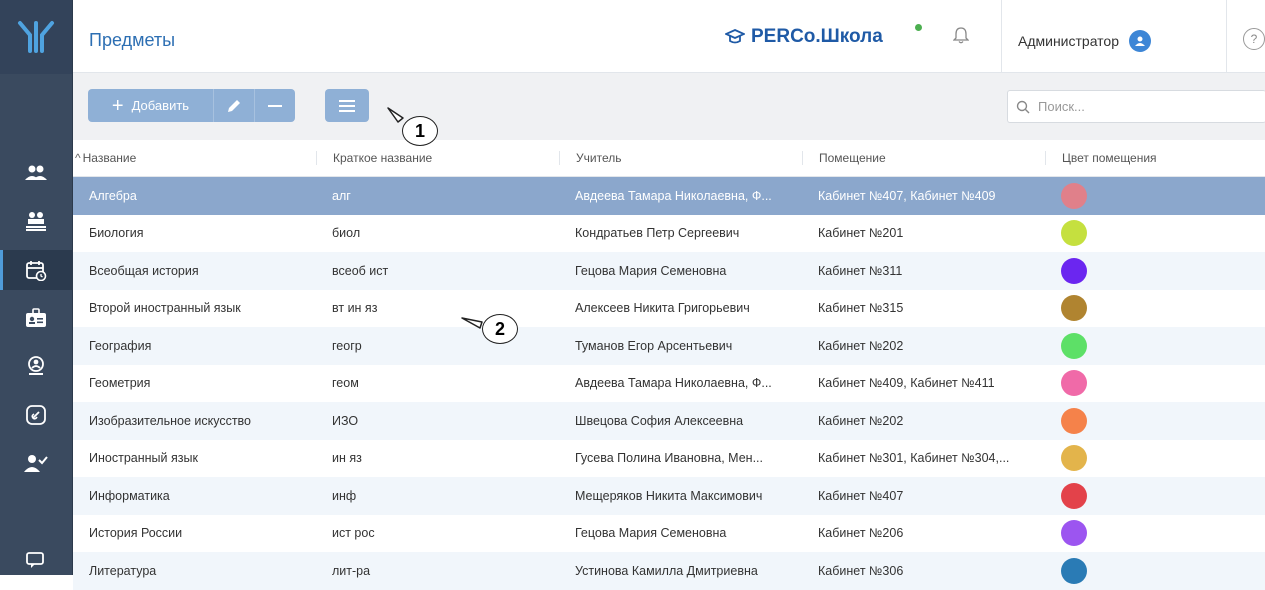 The height and width of the screenshot is (590, 1265). I want to click on callout-2-tail, so click(472, 323).